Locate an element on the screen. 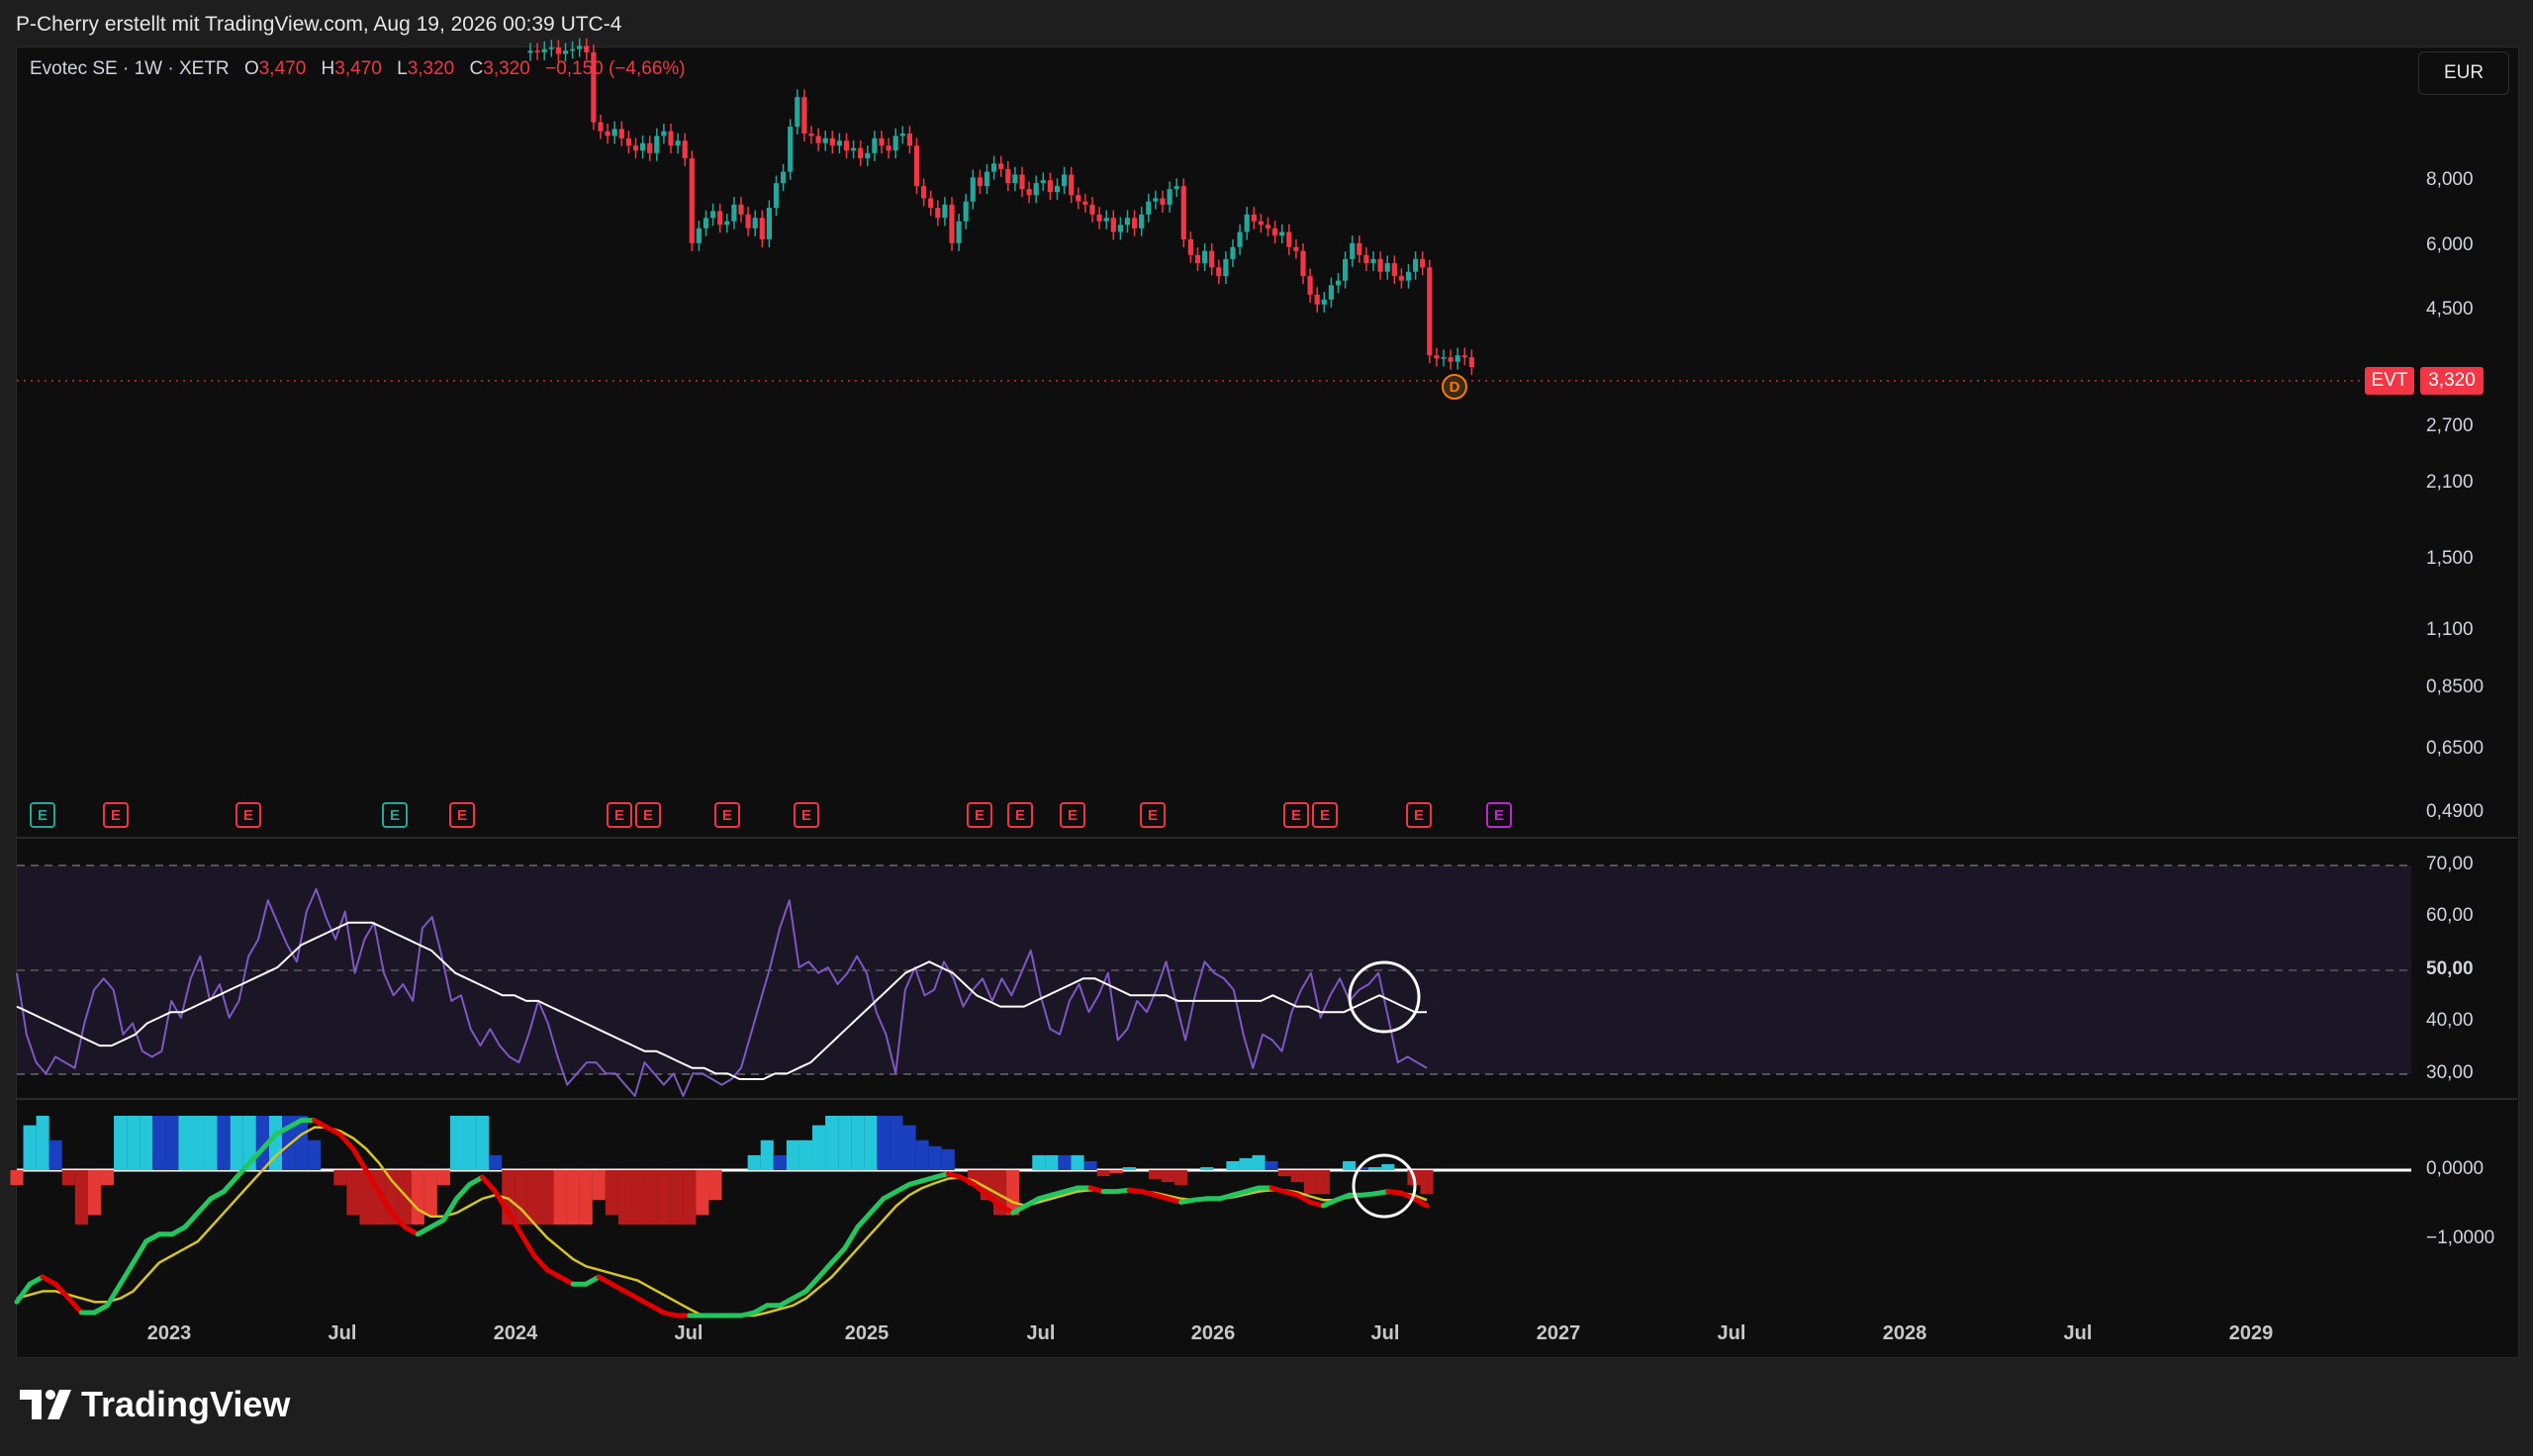  dividend-marker: D is located at coordinates (1454, 387).